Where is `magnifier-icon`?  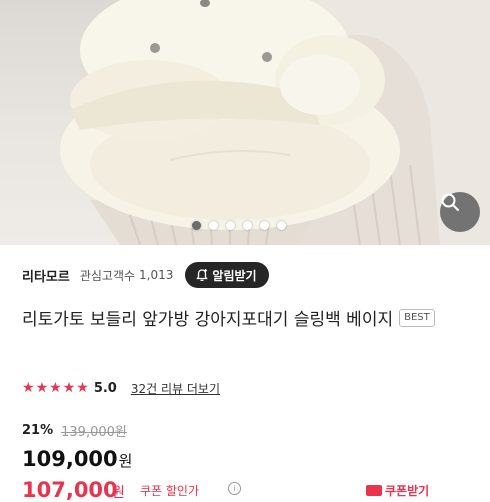
magnifier-icon is located at coordinates (450, 202).